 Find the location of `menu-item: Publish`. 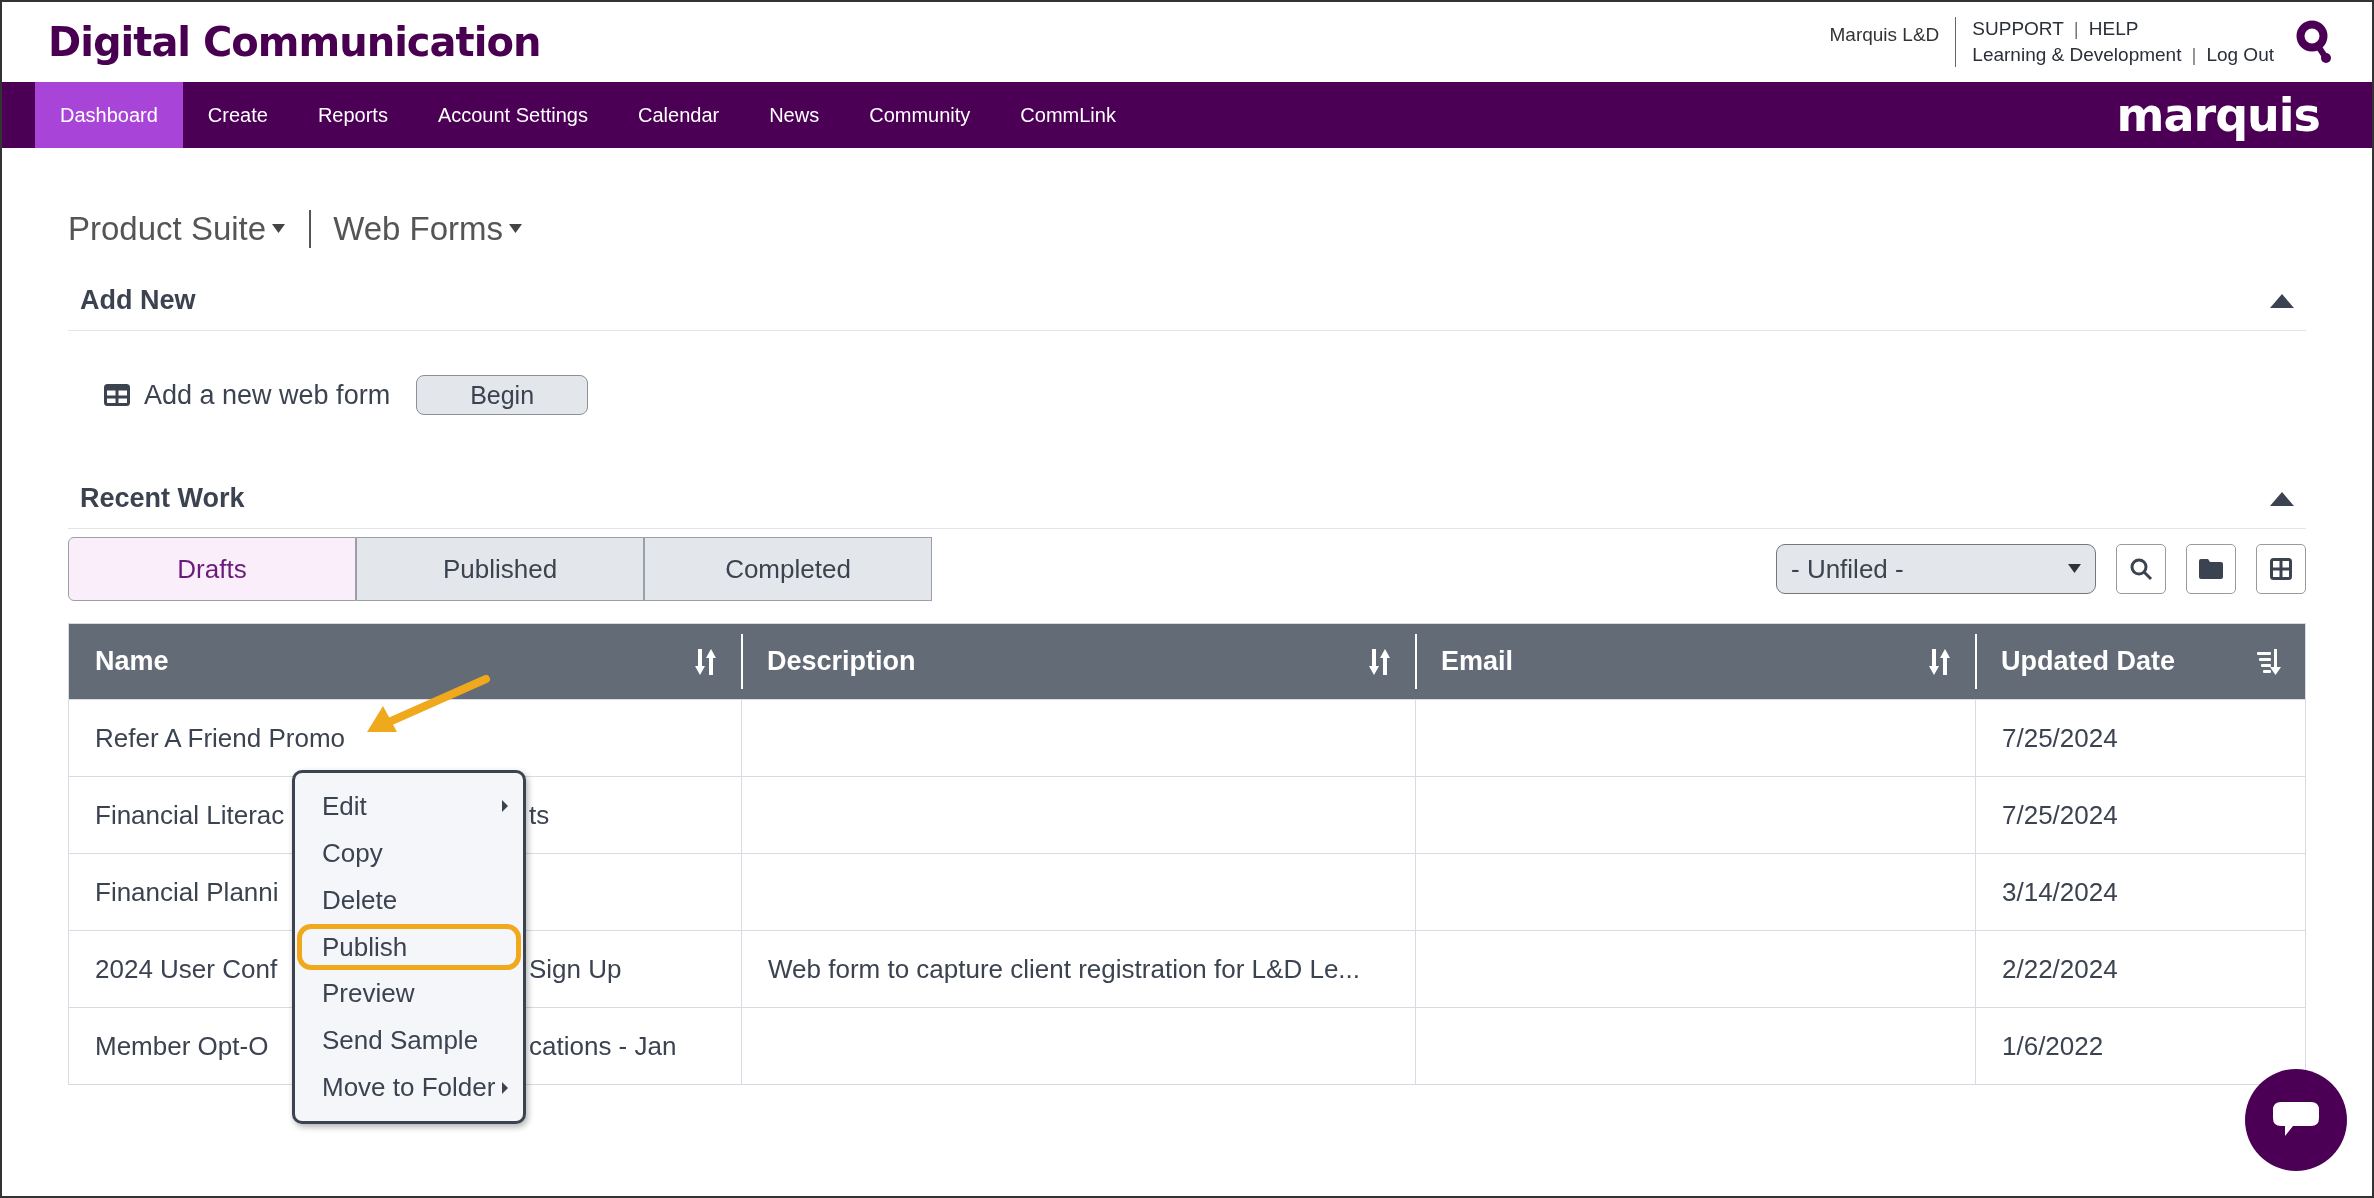

menu-item: Publish is located at coordinates (409, 947).